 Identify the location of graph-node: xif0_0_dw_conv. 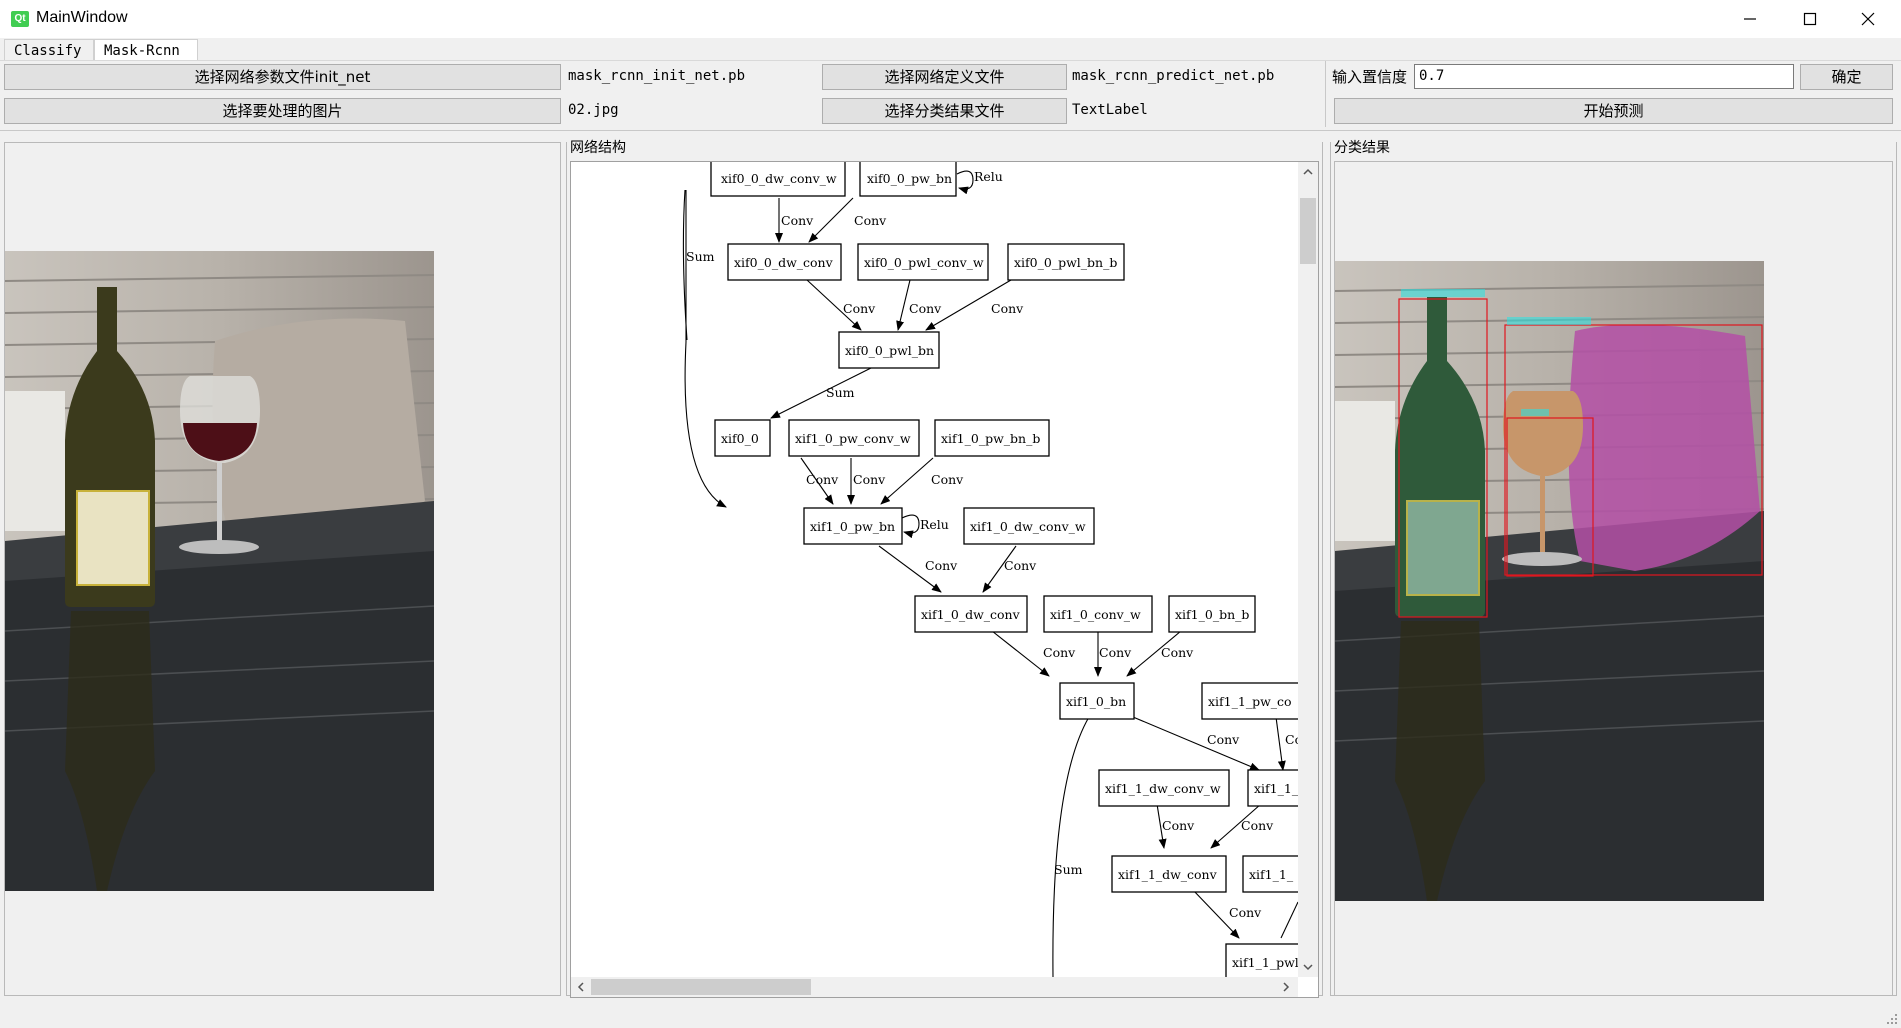
(784, 262).